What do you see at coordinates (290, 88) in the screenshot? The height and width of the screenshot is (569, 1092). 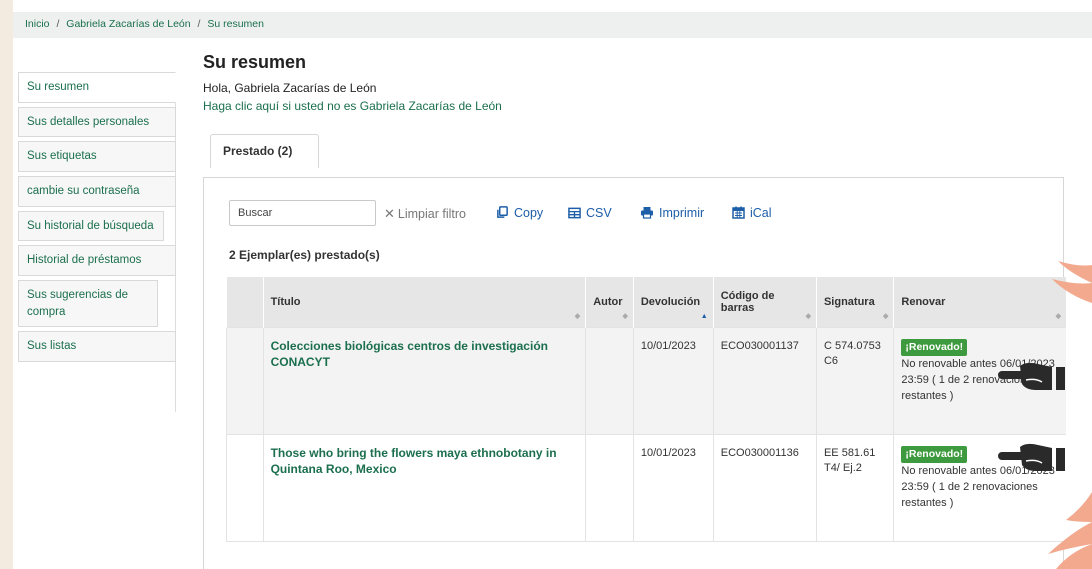 I see `greeting-text: Hola, Gabriela Zacarías de León` at bounding box center [290, 88].